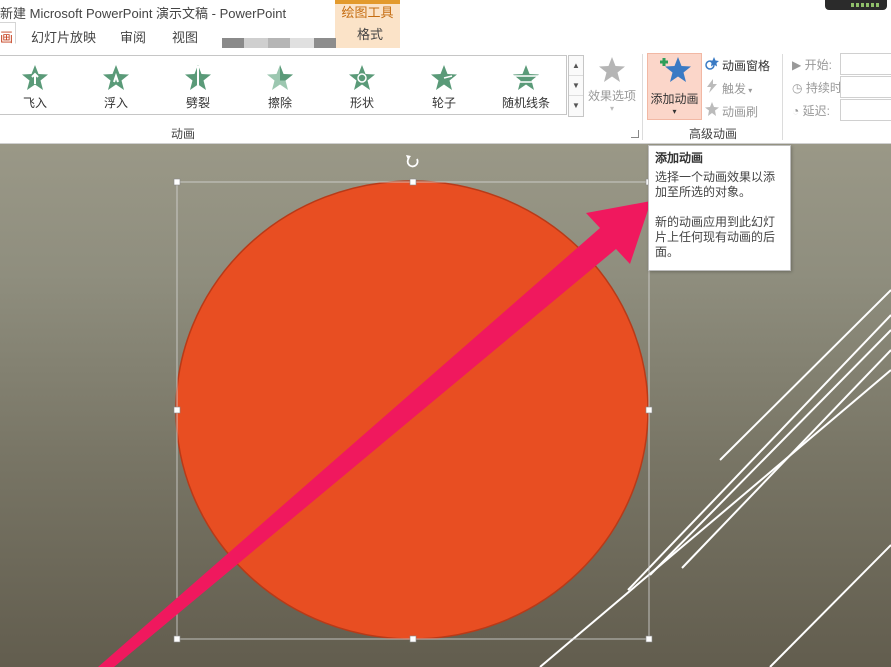 The width and height of the screenshot is (891, 667). I want to click on timing-start: ▶ 开始:, so click(812, 64).